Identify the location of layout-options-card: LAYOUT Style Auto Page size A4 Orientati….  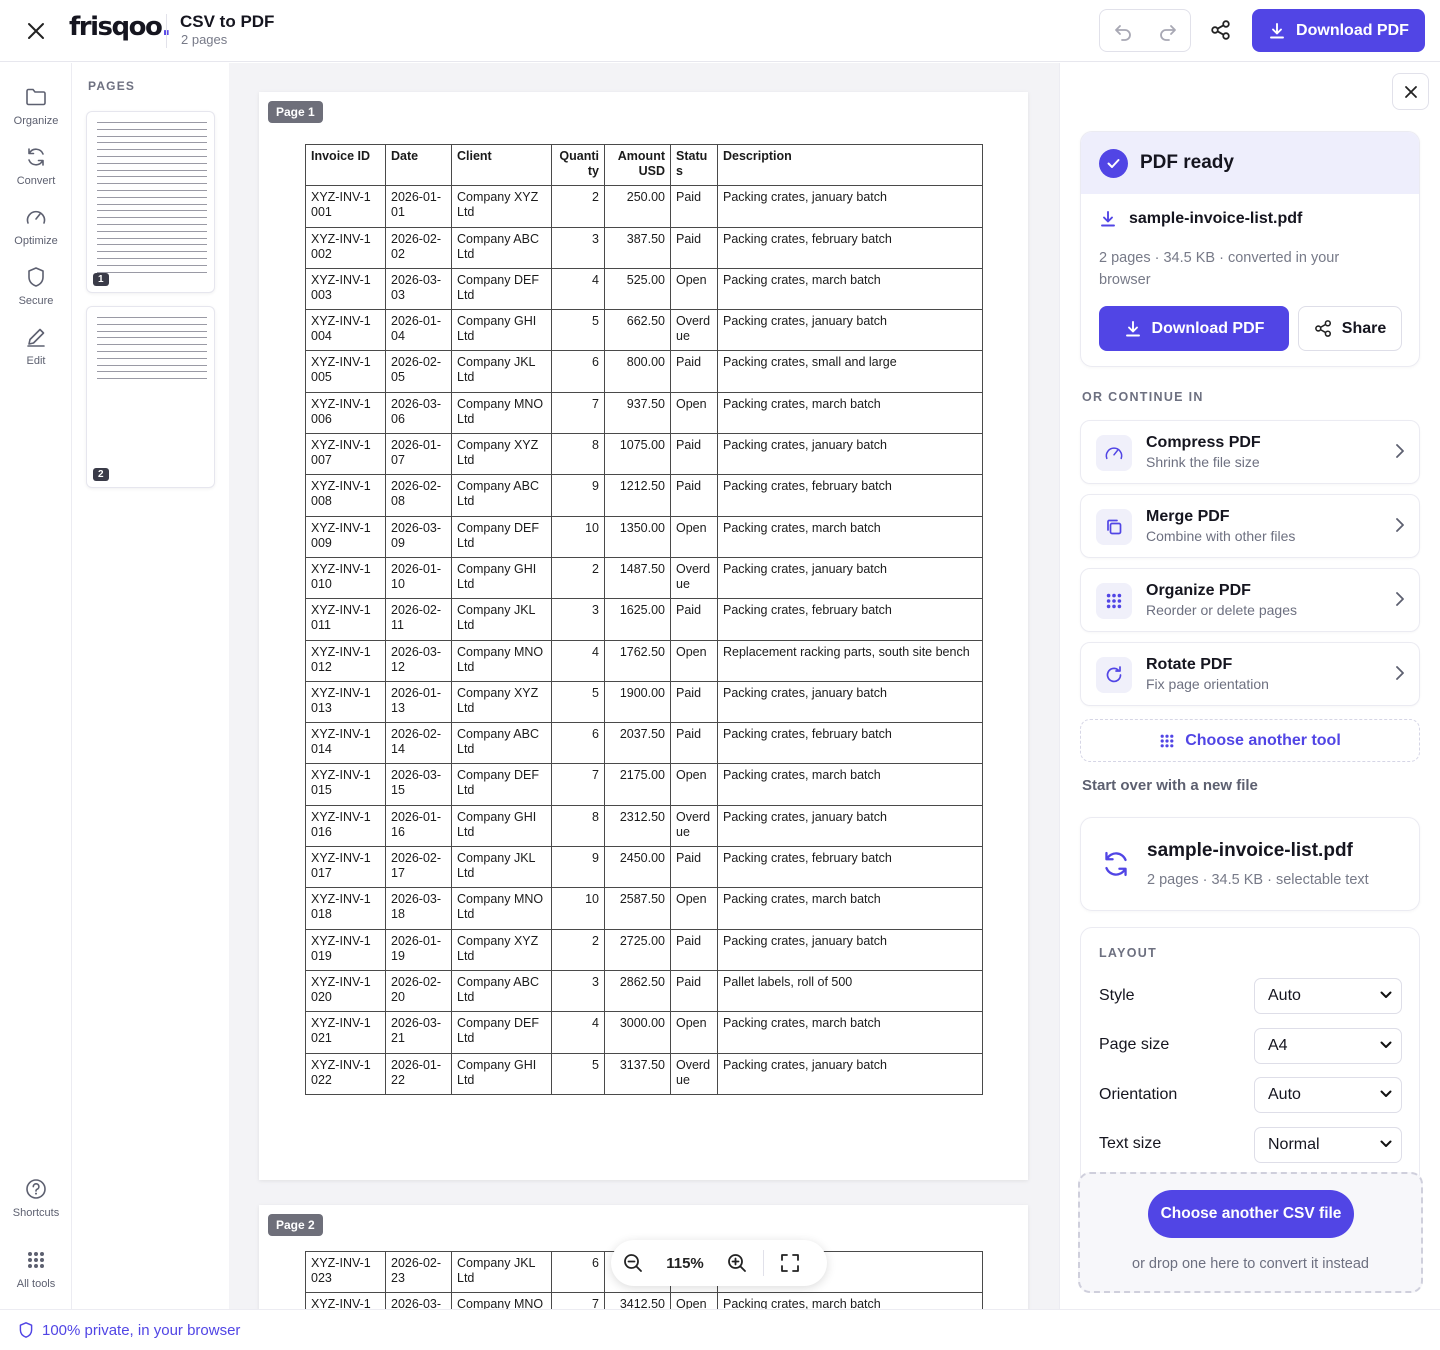
(1250, 1057).